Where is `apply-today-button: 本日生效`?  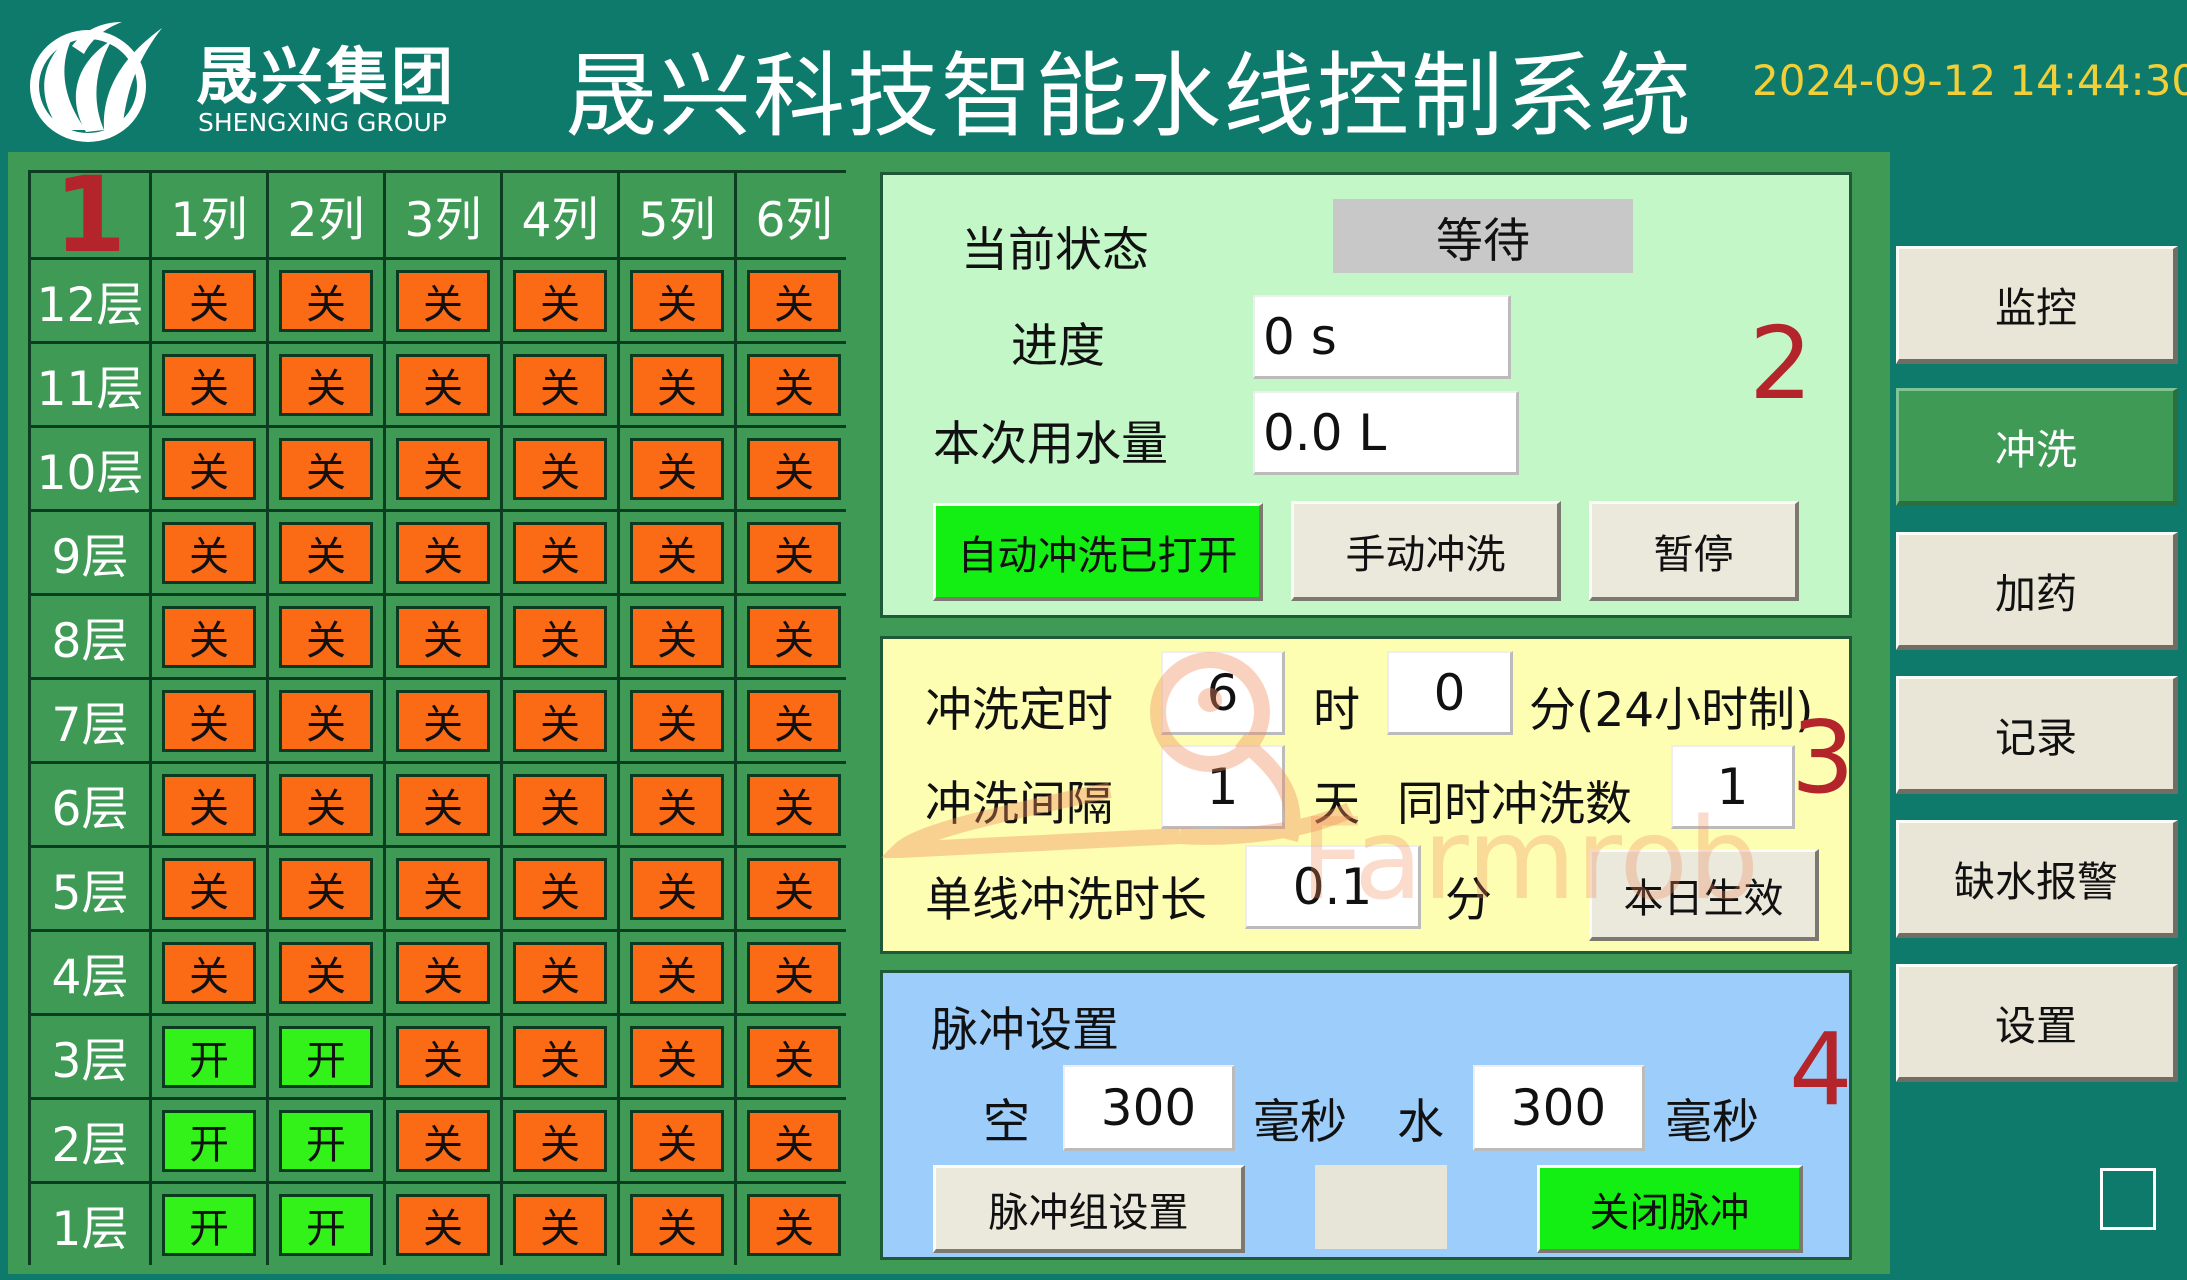 apply-today-button: 本日生效 is located at coordinates (1704, 895).